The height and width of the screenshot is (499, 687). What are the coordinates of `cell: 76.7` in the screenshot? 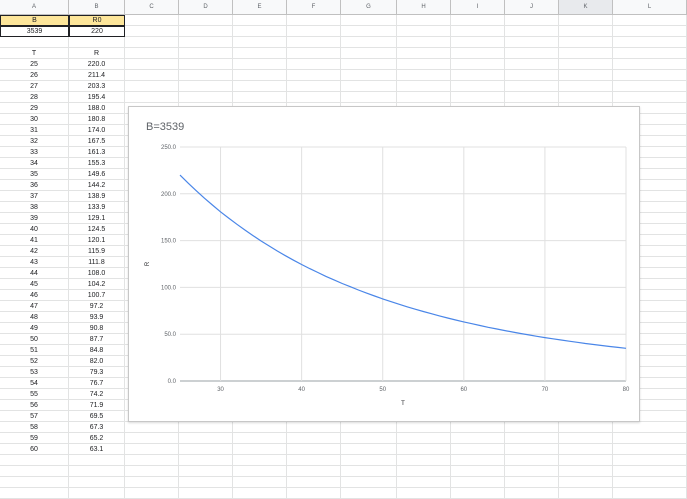 It's located at (97, 383).